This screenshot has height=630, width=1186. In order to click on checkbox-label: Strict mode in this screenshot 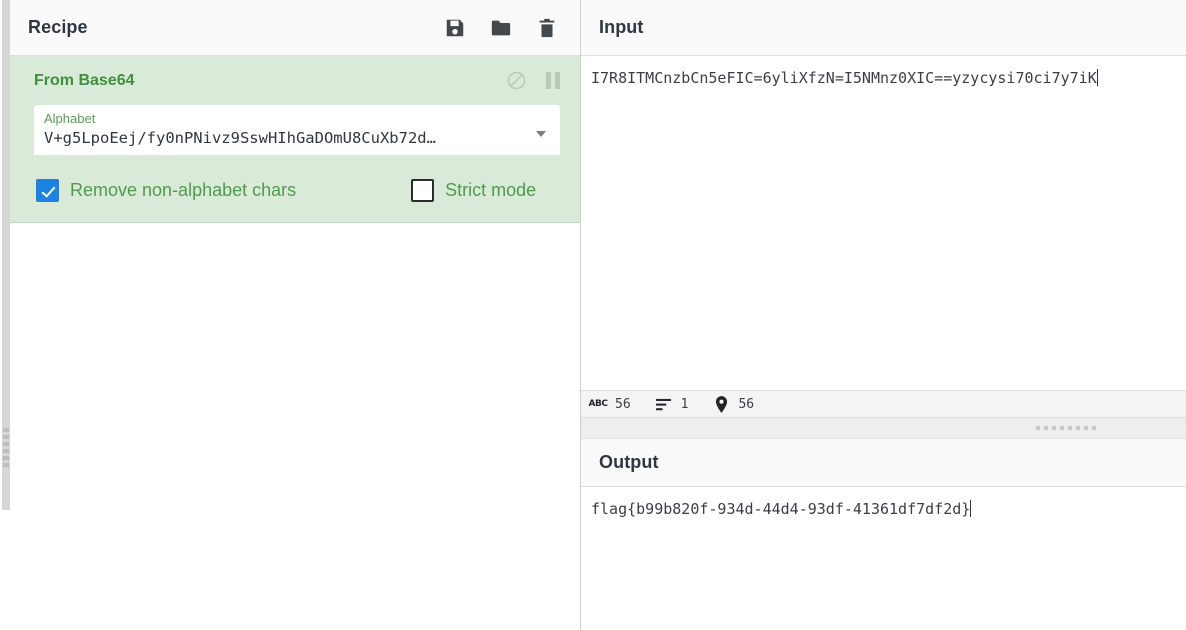, I will do `click(491, 190)`.